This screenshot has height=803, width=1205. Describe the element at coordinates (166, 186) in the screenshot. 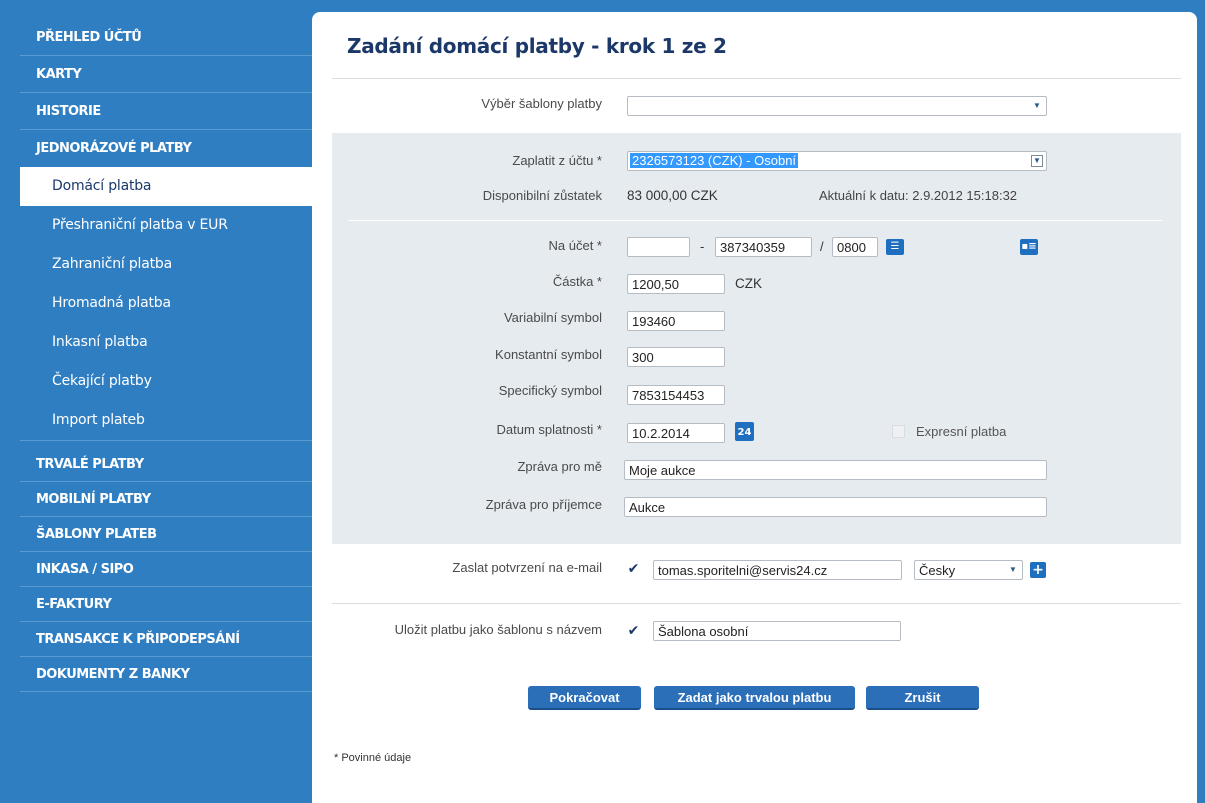

I see `sidebar-subitem-domestic: Domácí platba` at that location.